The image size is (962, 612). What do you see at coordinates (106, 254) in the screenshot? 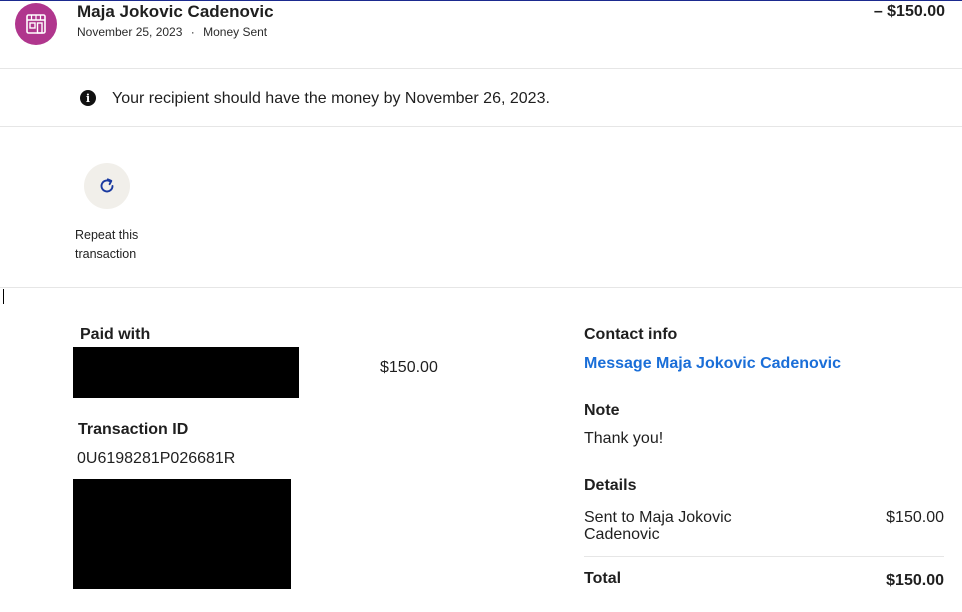
I see `repeat-label-line2: transaction` at bounding box center [106, 254].